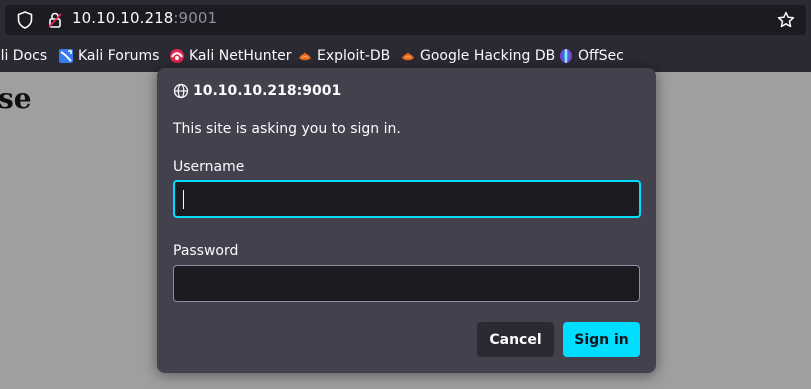  What do you see at coordinates (55, 20) in the screenshot?
I see `insecure-lock-icon` at bounding box center [55, 20].